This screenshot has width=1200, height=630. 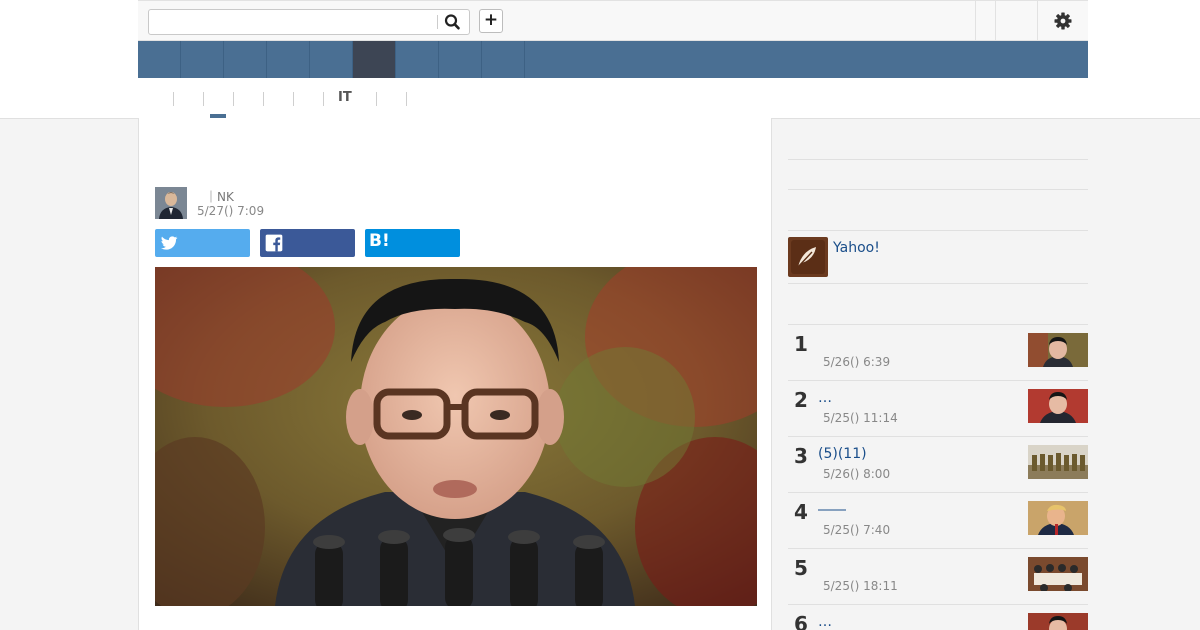 I want to click on rank-date: 5/25() 11:14, so click(x=860, y=418).